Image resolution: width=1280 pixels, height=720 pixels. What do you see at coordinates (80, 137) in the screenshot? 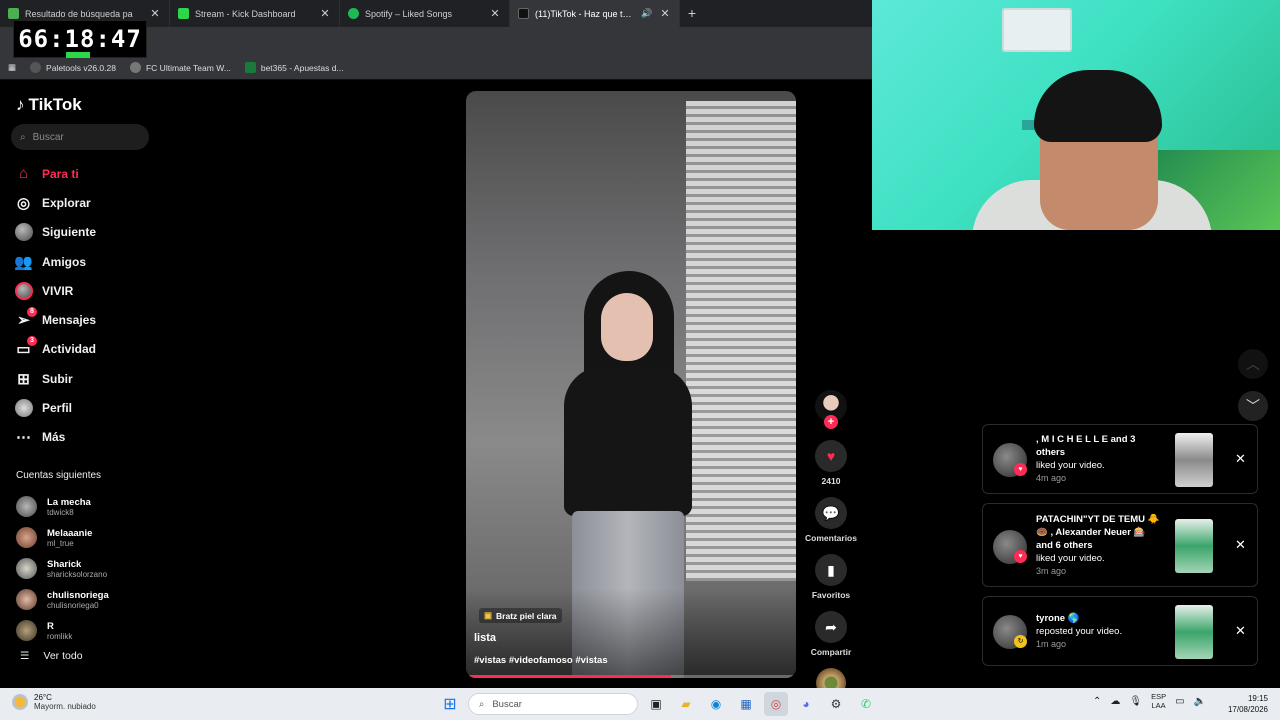
I see `search-input: ⌕ Buscar` at bounding box center [80, 137].